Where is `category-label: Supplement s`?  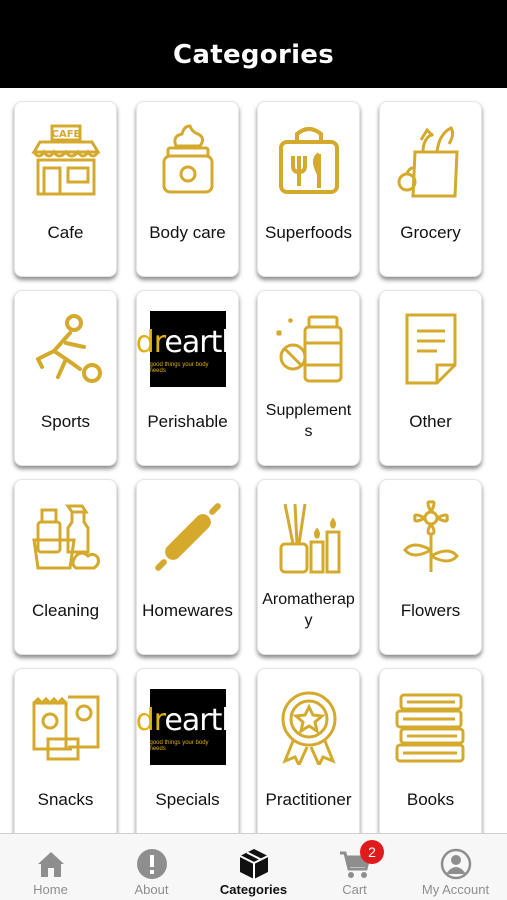
category-label: Supplement s is located at coordinates (308, 421).